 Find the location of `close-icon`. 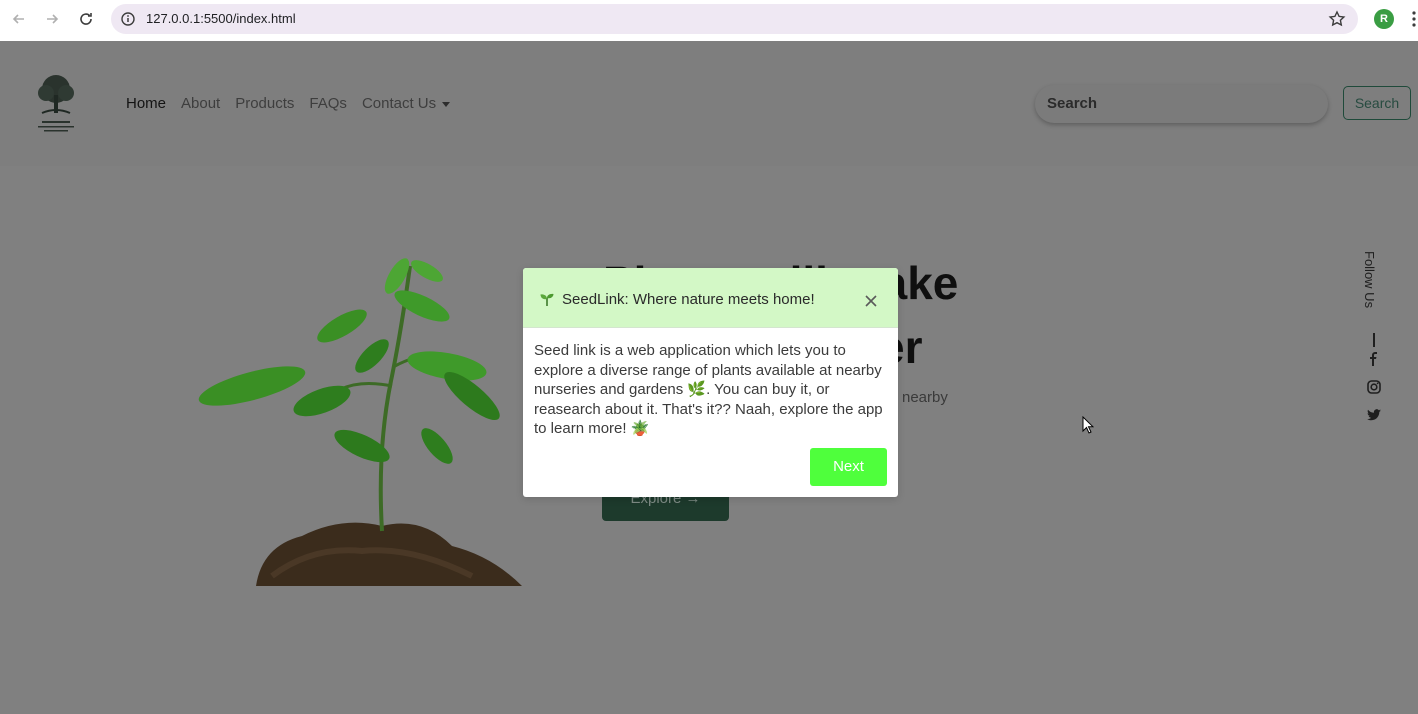

close-icon is located at coordinates (871, 301).